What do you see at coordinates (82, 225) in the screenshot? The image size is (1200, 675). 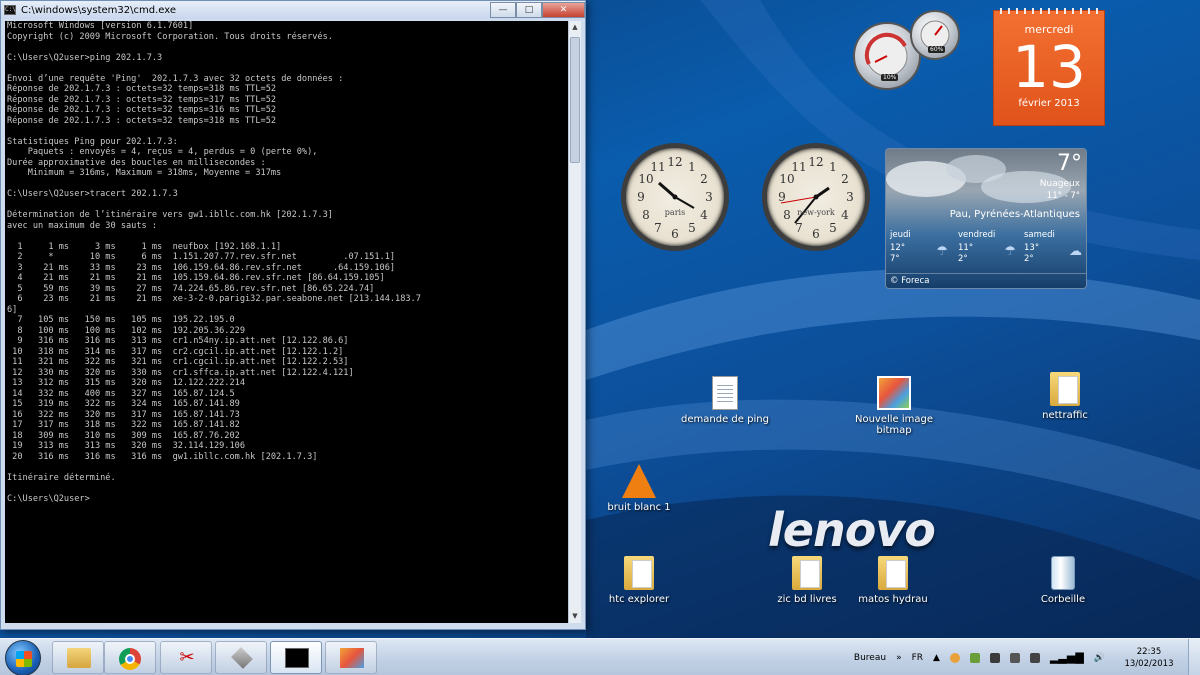 I see `console-line: avec un maximum de 30 sauts :` at bounding box center [82, 225].